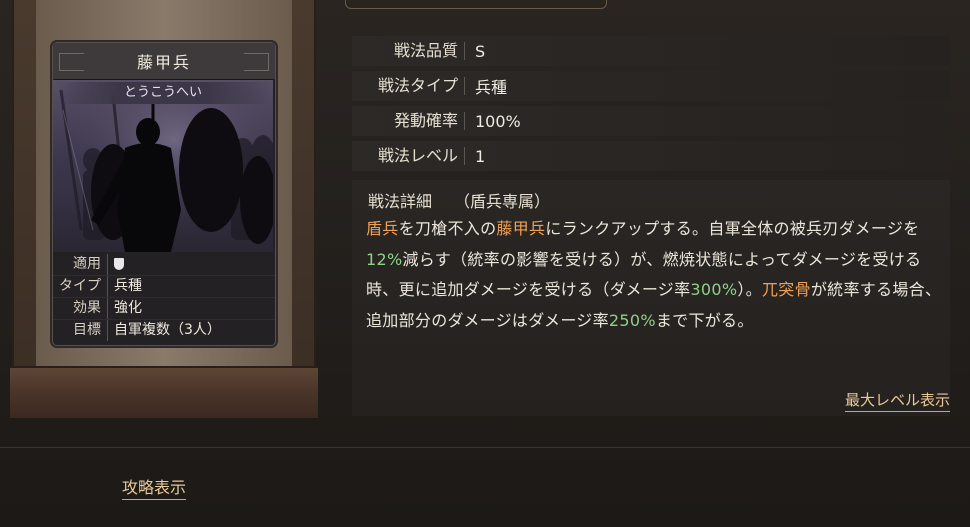  Describe the element at coordinates (651, 121) in the screenshot. I see `info-row-probability: 発動確率 100%` at that location.